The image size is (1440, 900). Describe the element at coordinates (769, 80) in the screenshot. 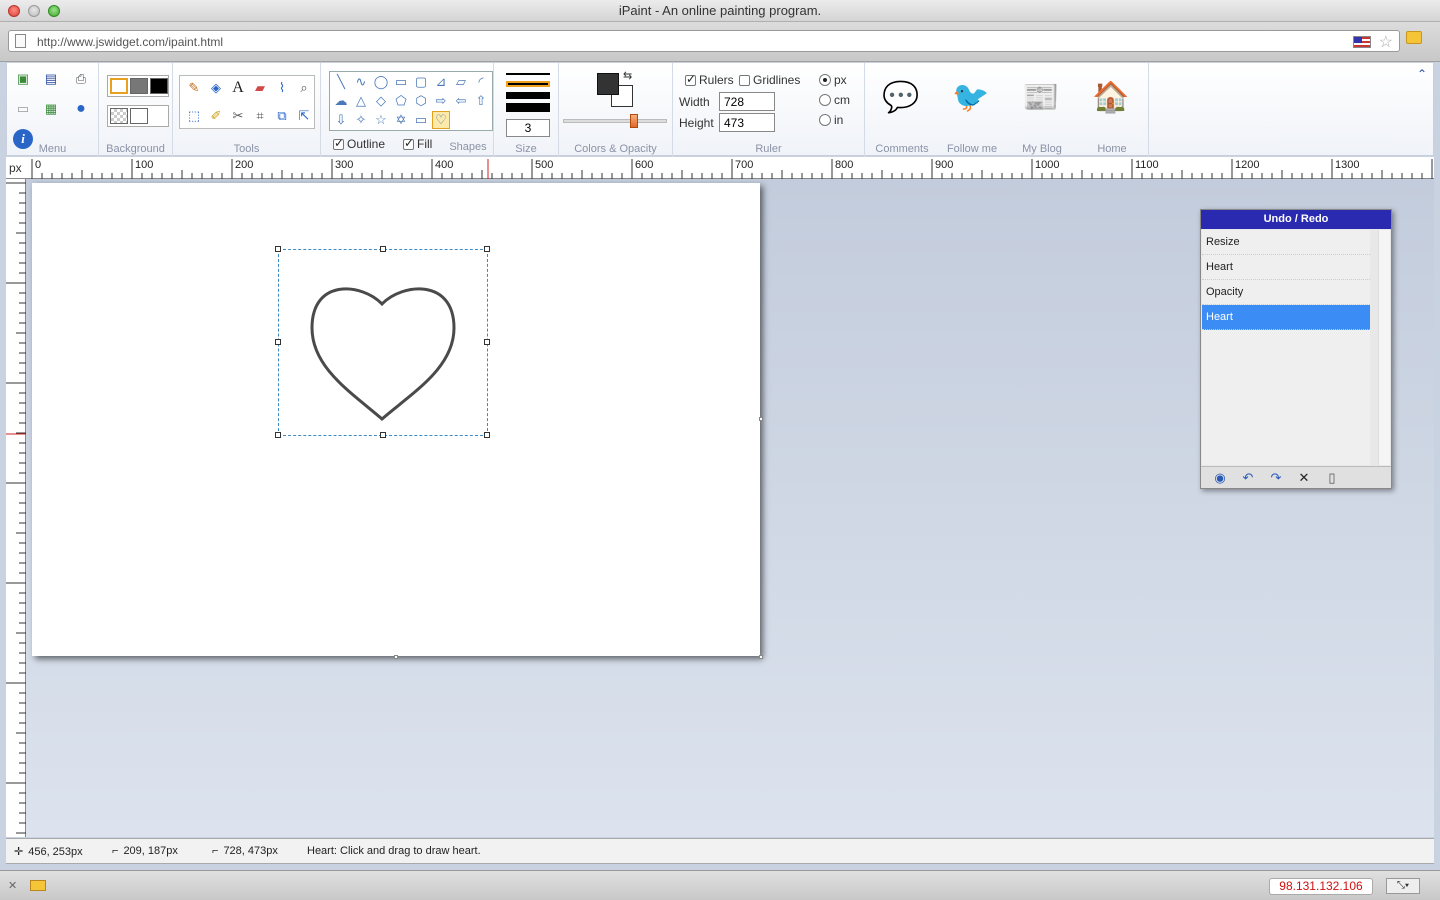

I see `gridlines-checkbox: Gridlines` at that location.